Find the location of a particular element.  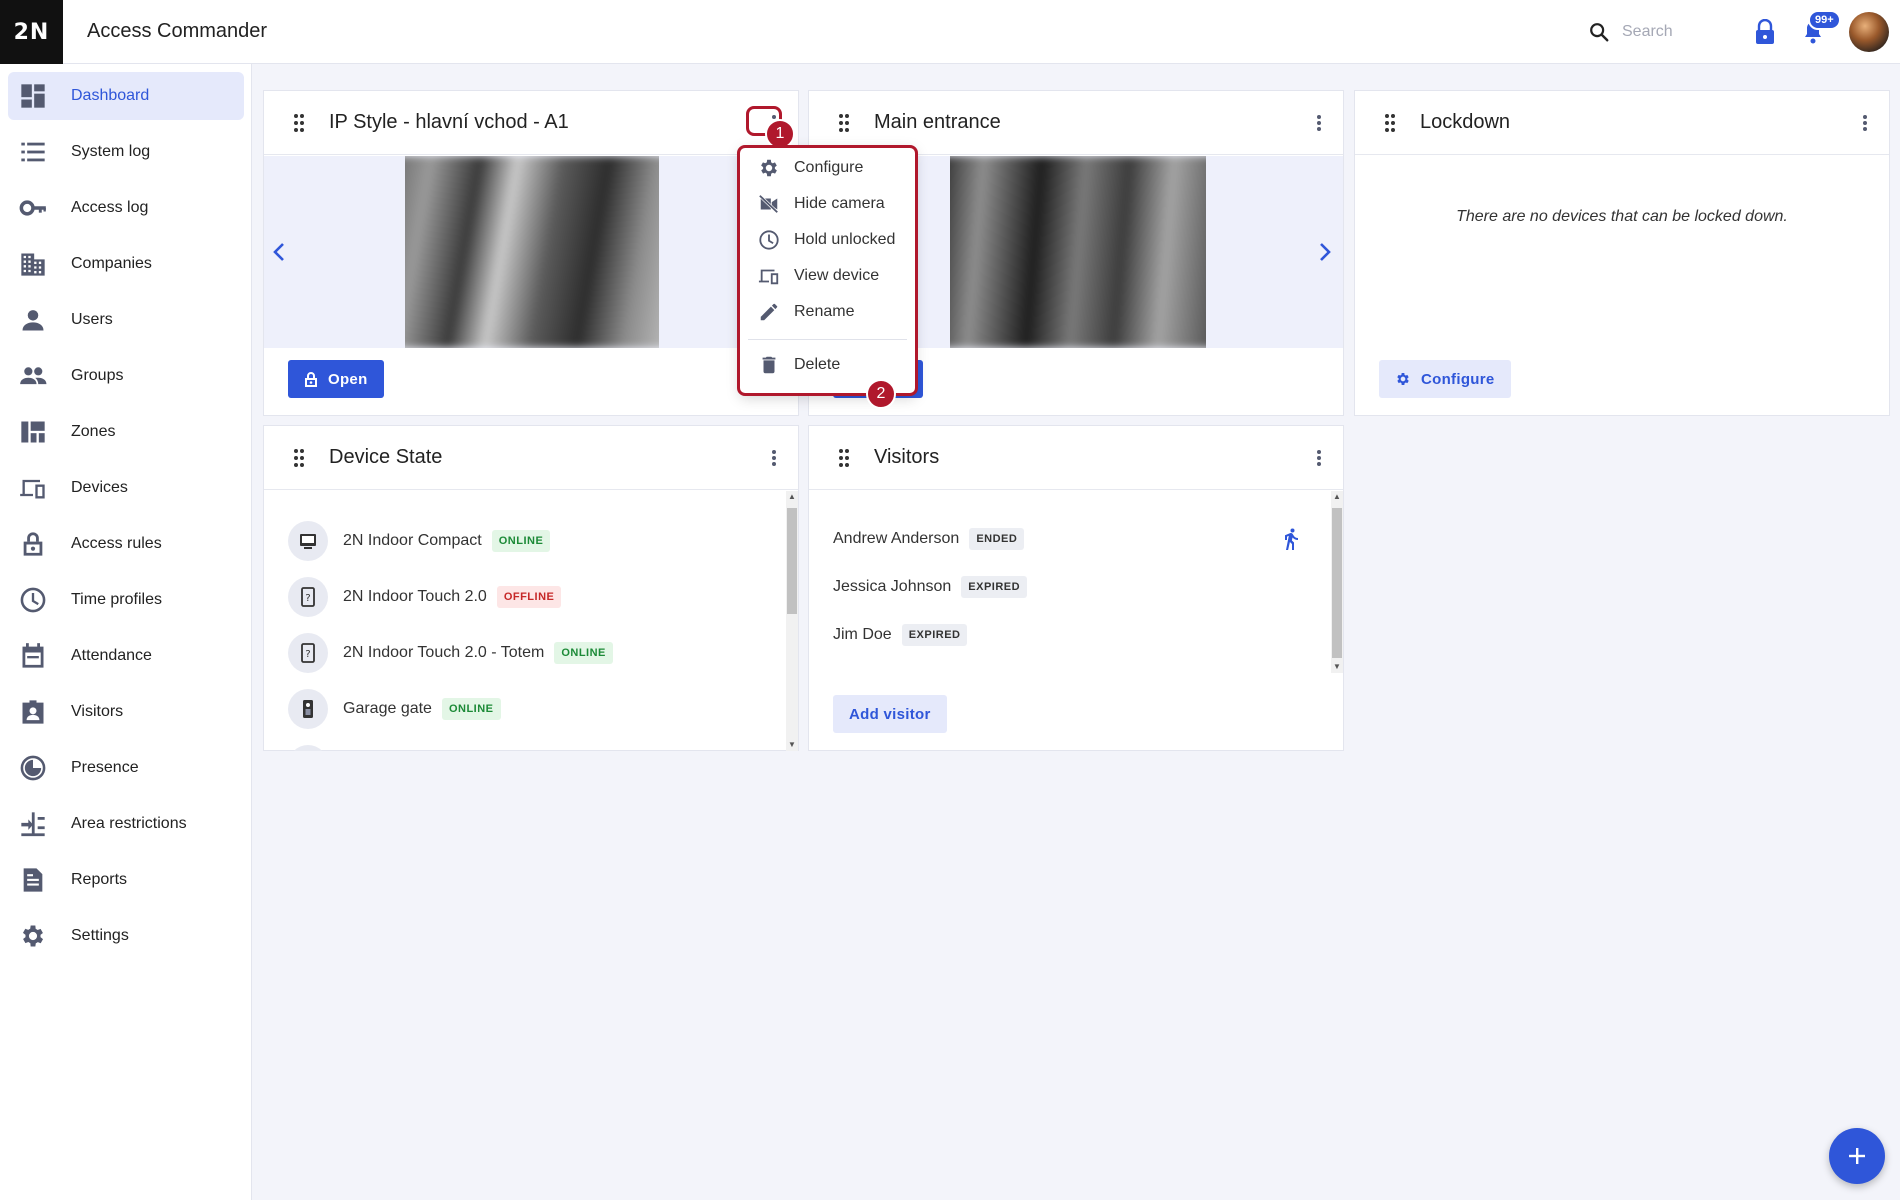

status-badge: ENDED is located at coordinates (997, 539).